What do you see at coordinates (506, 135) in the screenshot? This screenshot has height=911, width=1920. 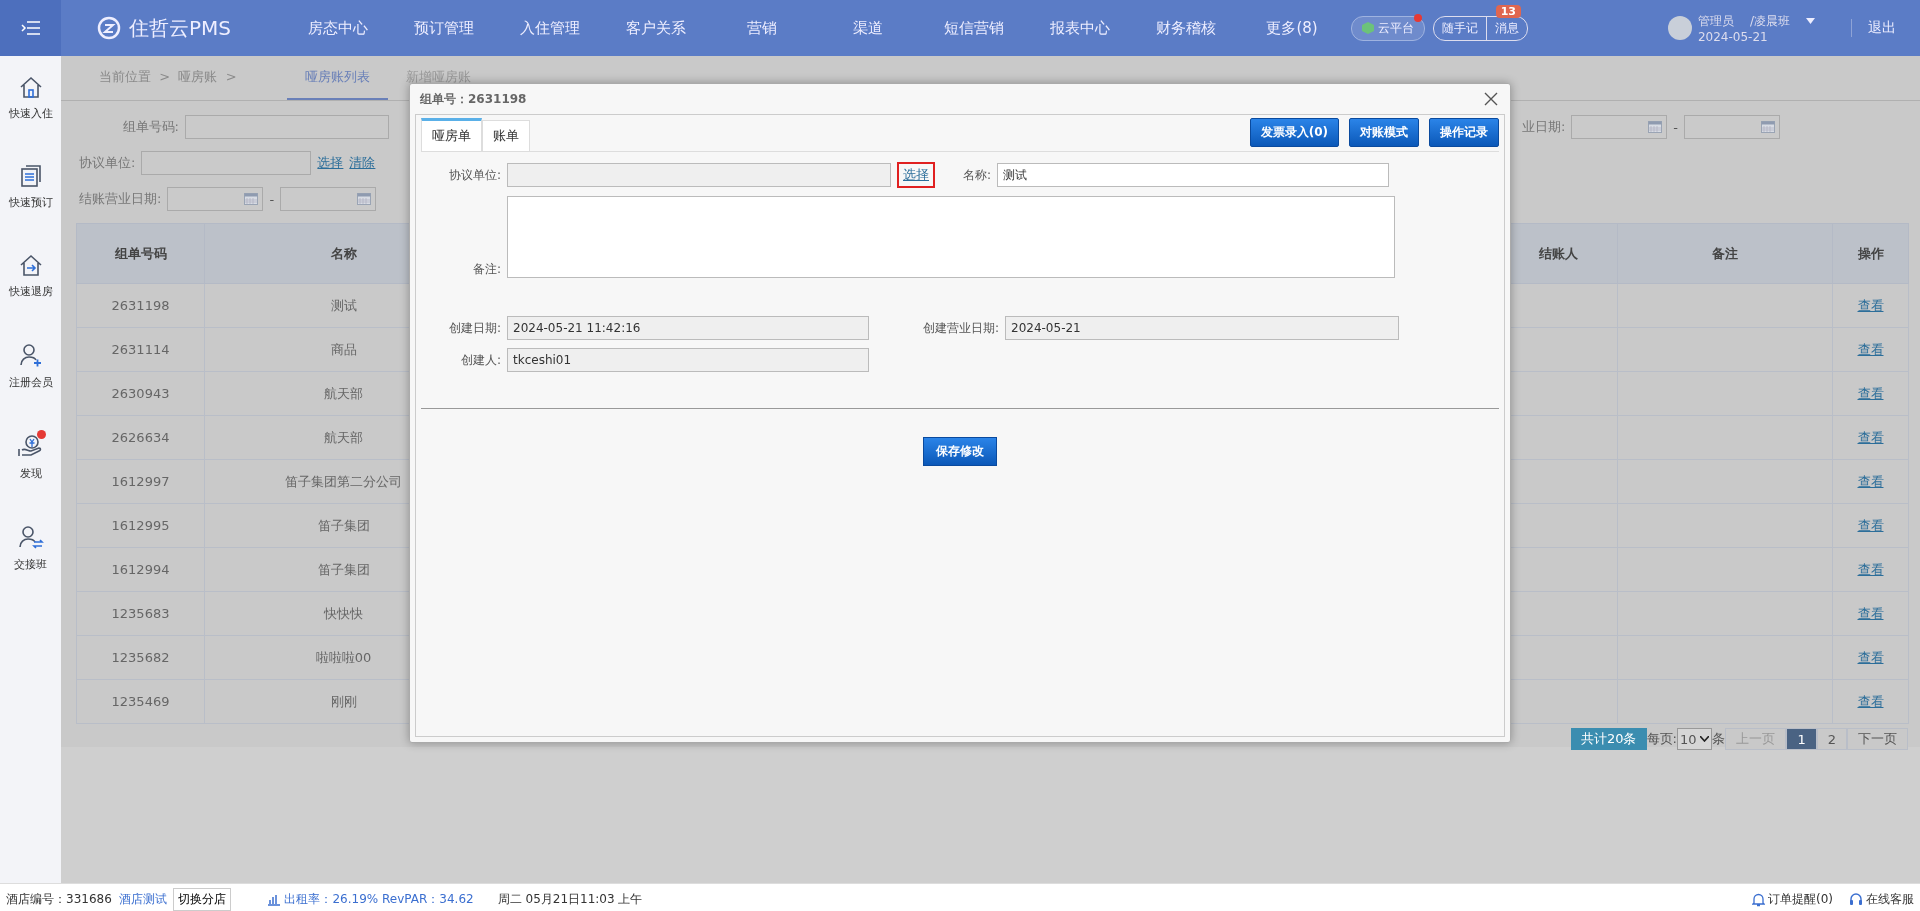 I see `tab: 账单` at bounding box center [506, 135].